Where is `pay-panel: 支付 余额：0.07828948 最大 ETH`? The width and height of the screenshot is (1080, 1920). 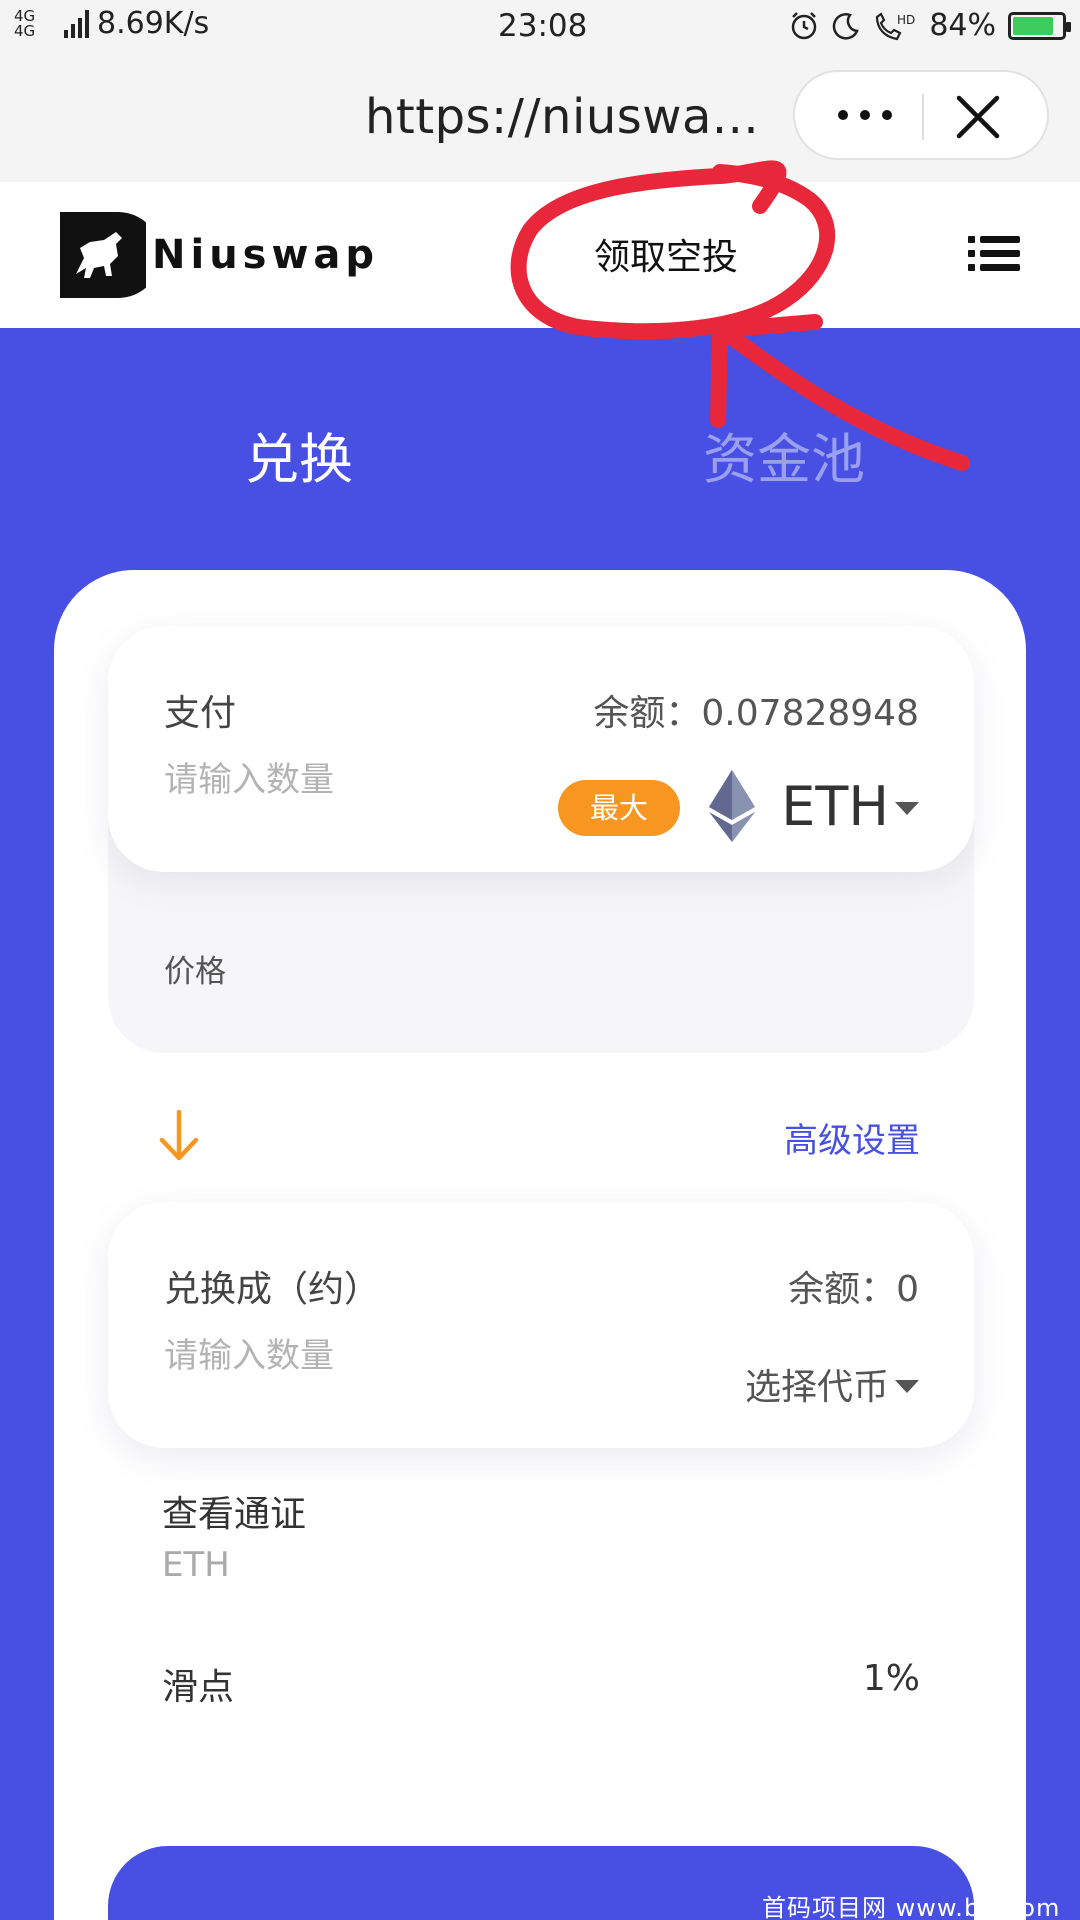
pay-panel: 支付 余额：0.07828948 最大 ETH is located at coordinates (541, 749).